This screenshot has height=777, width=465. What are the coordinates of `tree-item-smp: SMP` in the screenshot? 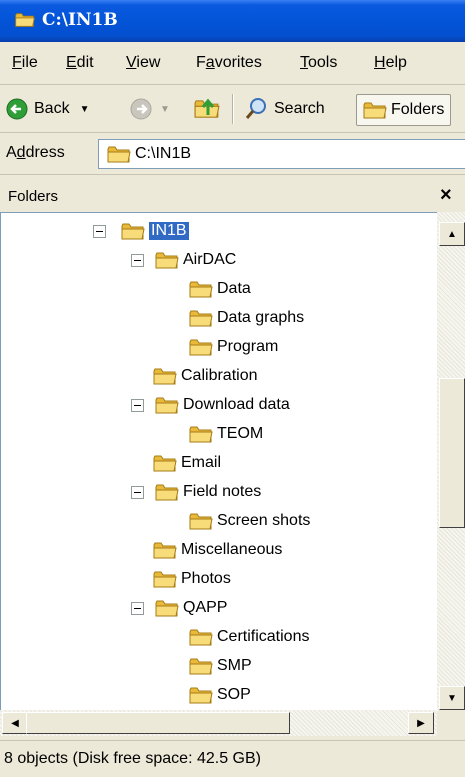 It's located at (220, 666).